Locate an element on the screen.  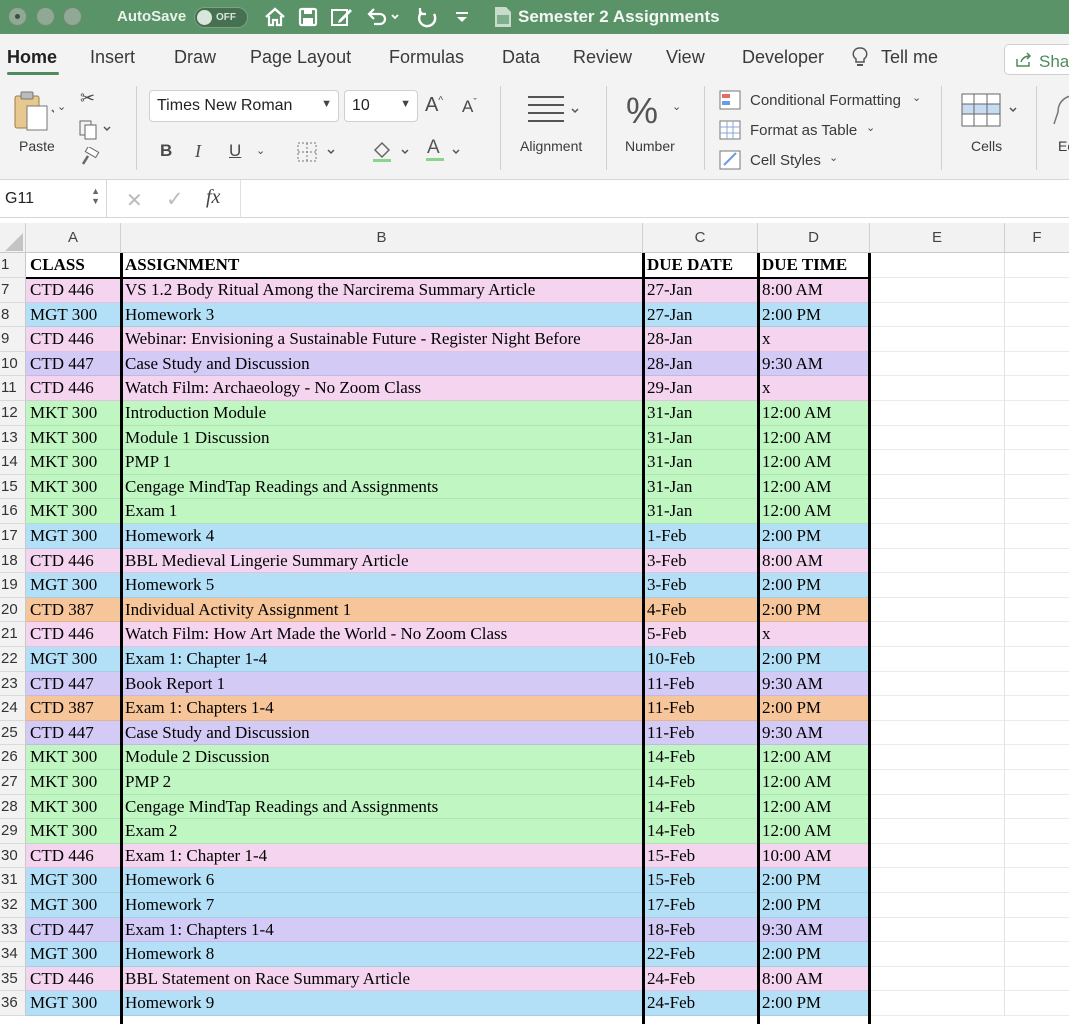
tab-home: Home is located at coordinates (32, 57).